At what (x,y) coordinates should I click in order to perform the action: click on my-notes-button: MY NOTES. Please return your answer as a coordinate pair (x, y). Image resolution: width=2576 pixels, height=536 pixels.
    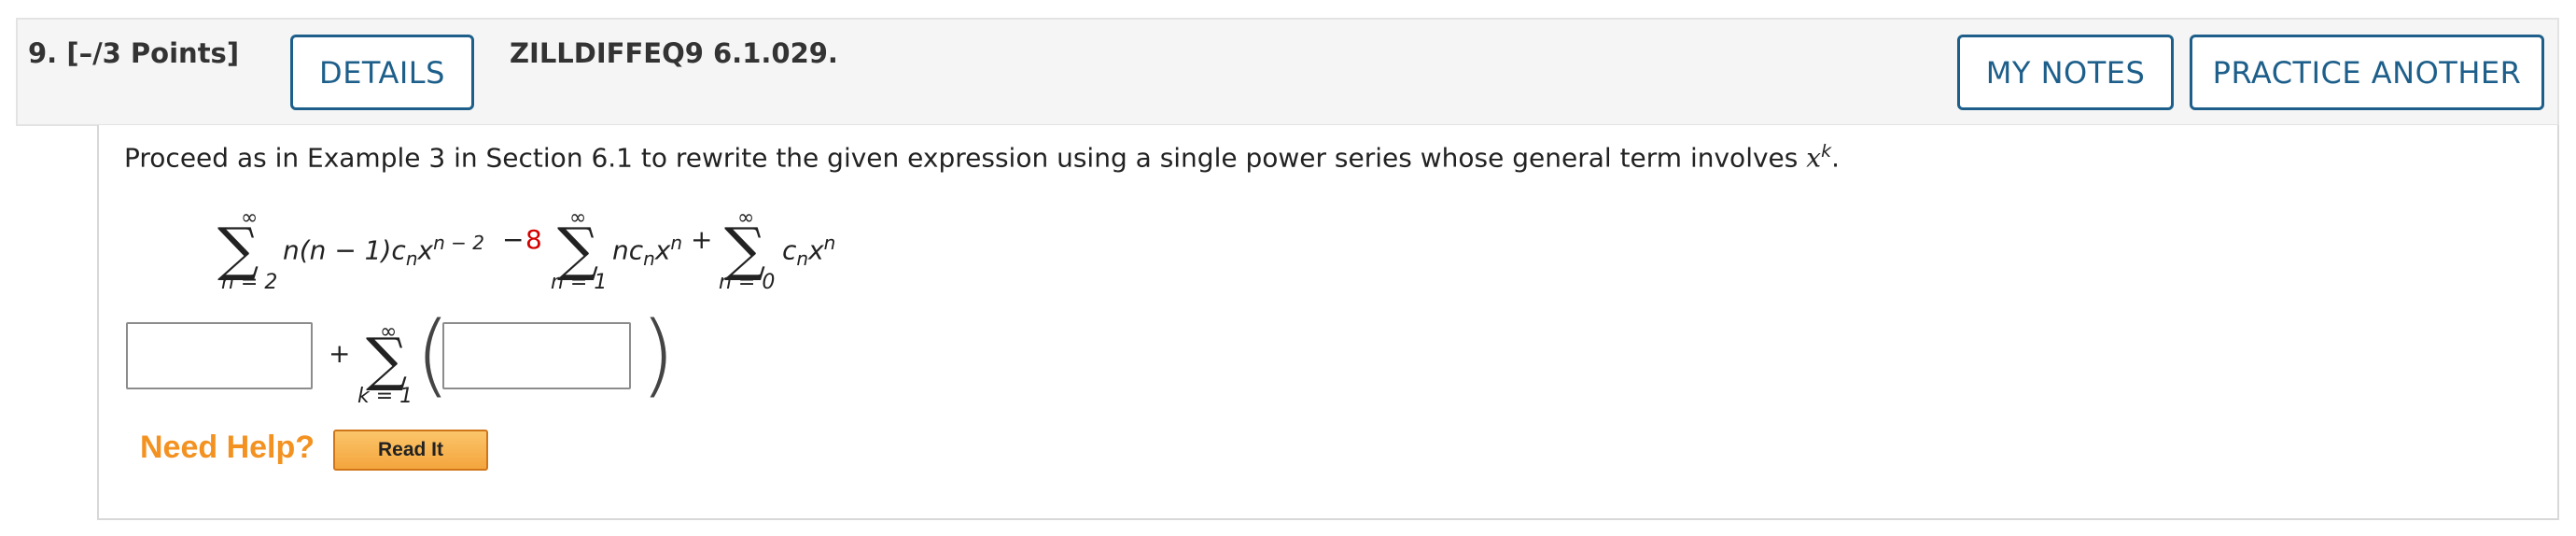
    Looking at the image, I should click on (2065, 72).